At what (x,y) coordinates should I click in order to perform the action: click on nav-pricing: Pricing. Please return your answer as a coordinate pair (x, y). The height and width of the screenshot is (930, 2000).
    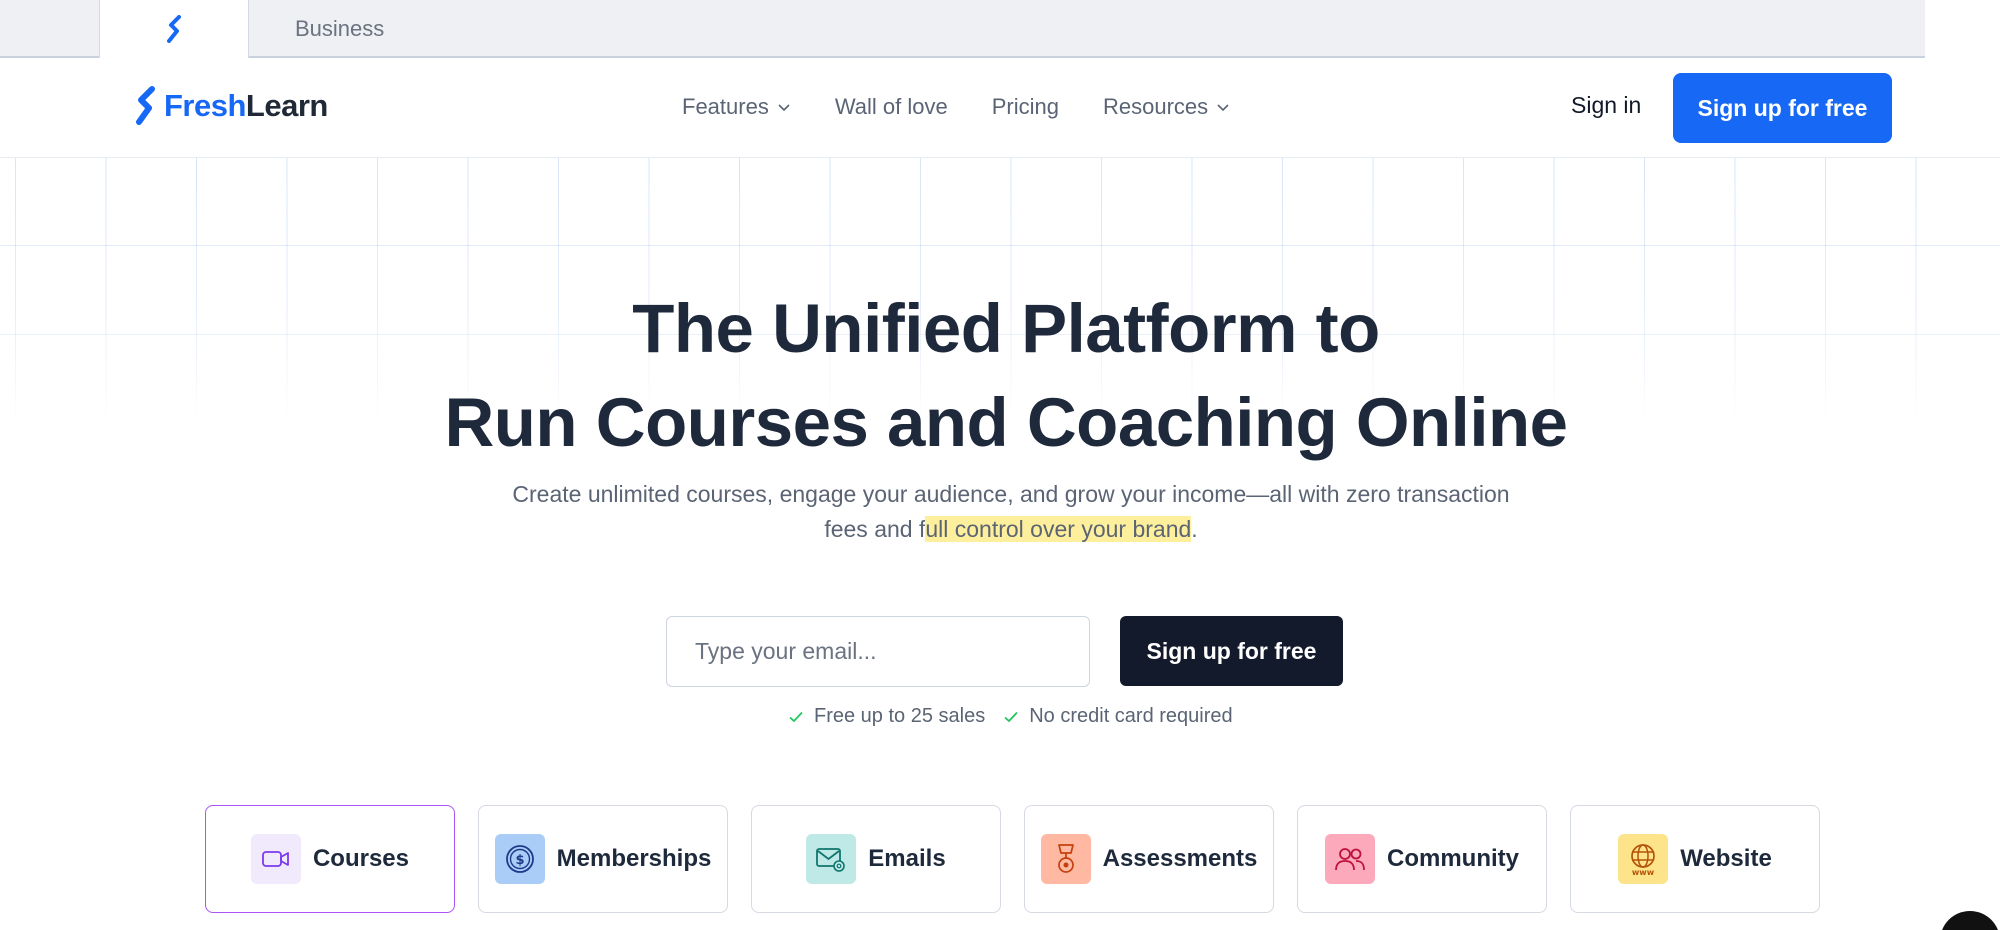
    Looking at the image, I should click on (1025, 107).